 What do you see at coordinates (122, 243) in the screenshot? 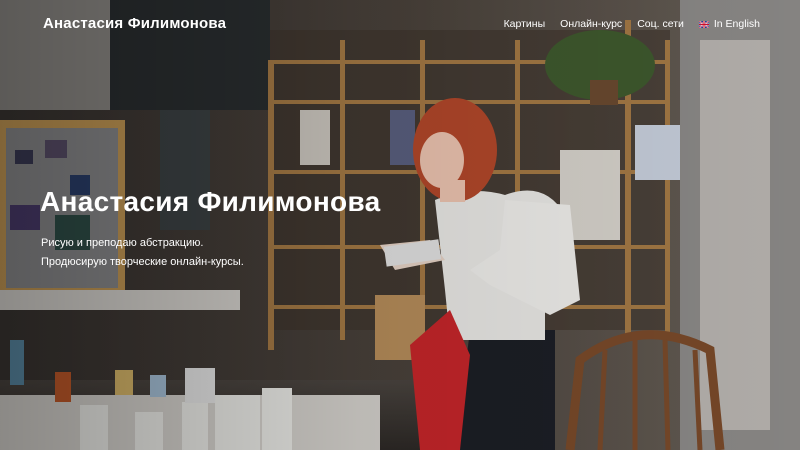
I see `hero-tagline-1: Рисую и преподаю абстракцию.` at bounding box center [122, 243].